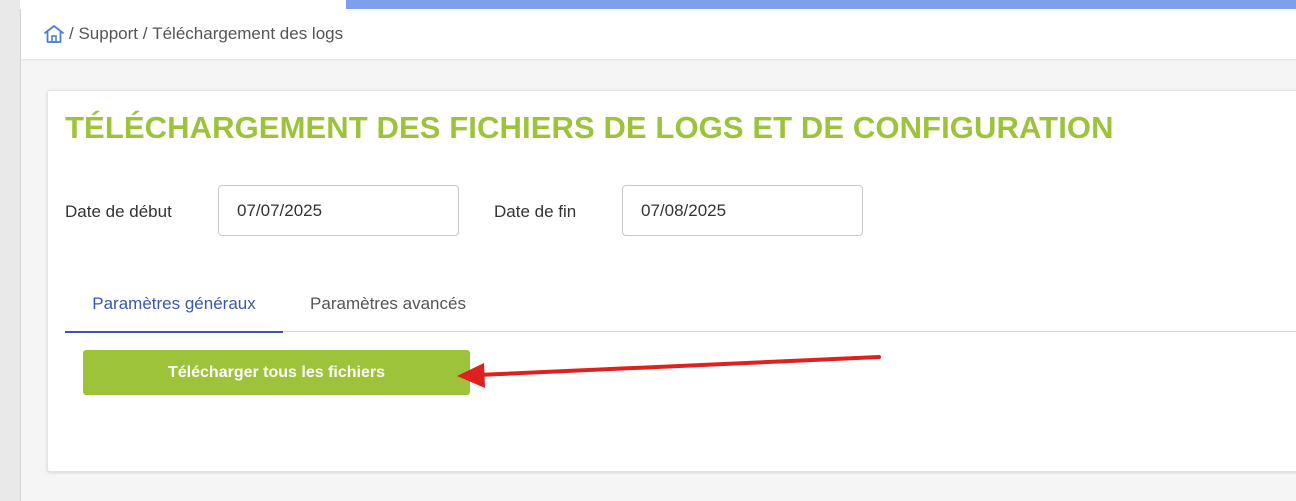 The width and height of the screenshot is (1296, 501). Describe the element at coordinates (742, 210) in the screenshot. I see `end-date-input` at that location.